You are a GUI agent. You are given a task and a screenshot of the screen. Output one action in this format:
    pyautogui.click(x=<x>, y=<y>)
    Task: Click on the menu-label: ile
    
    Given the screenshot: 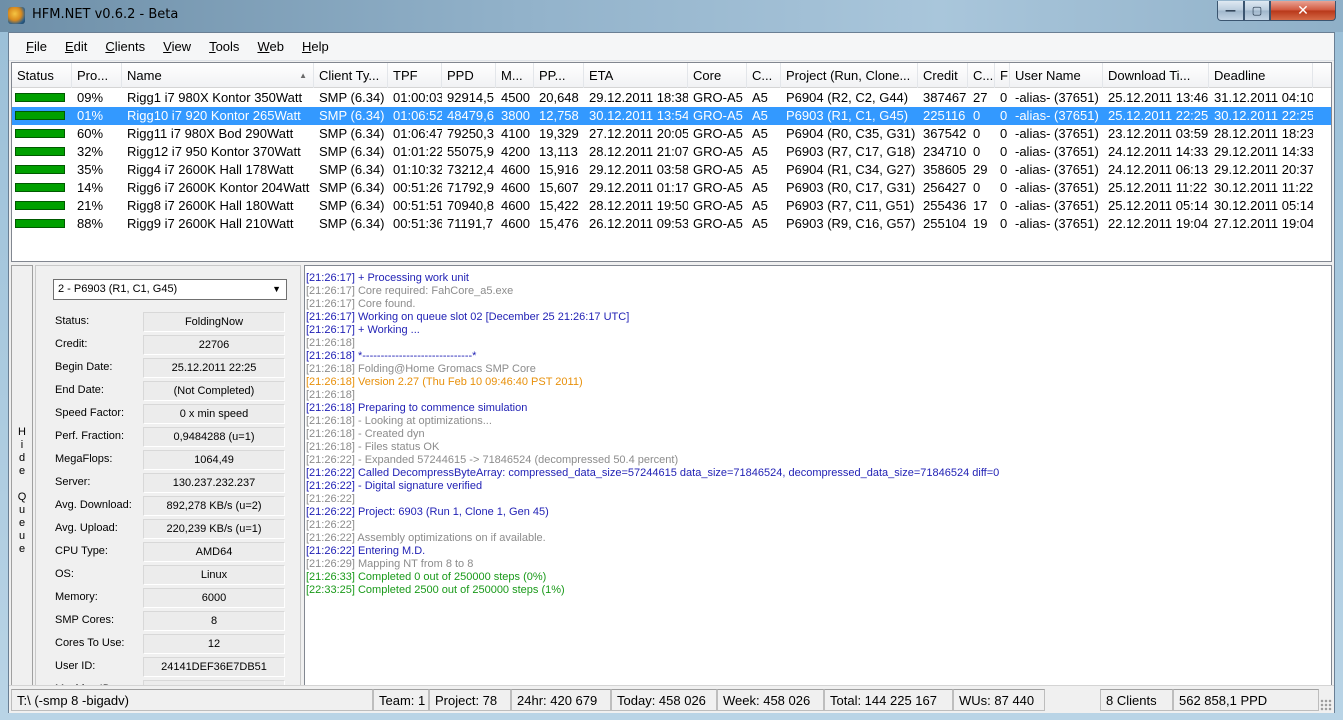 What is the action you would take?
    pyautogui.click(x=40, y=46)
    